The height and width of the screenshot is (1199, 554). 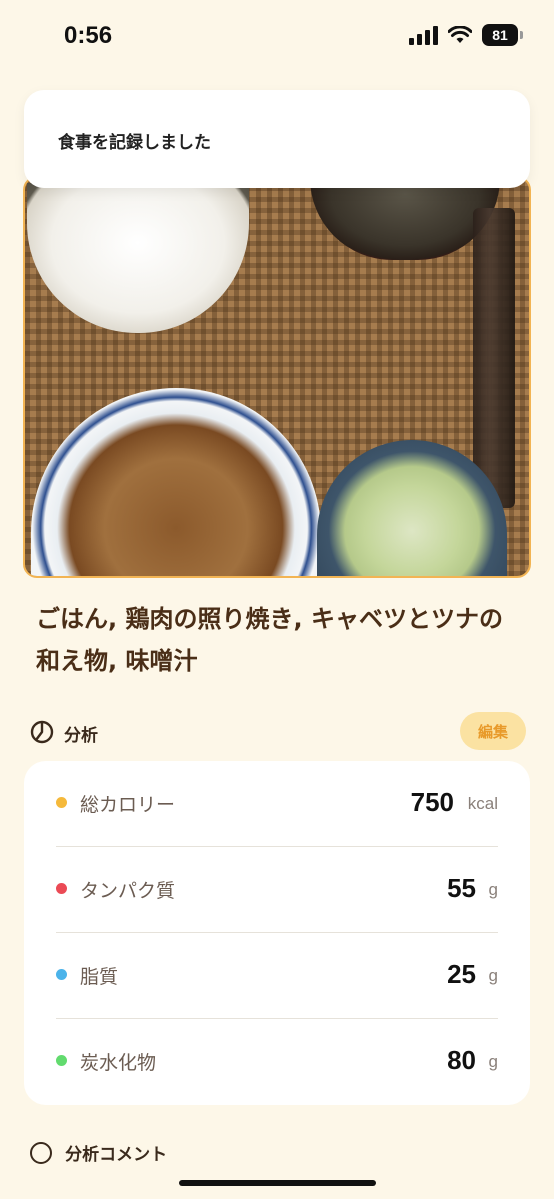 What do you see at coordinates (493, 731) in the screenshot?
I see `edit-button: 編集` at bounding box center [493, 731].